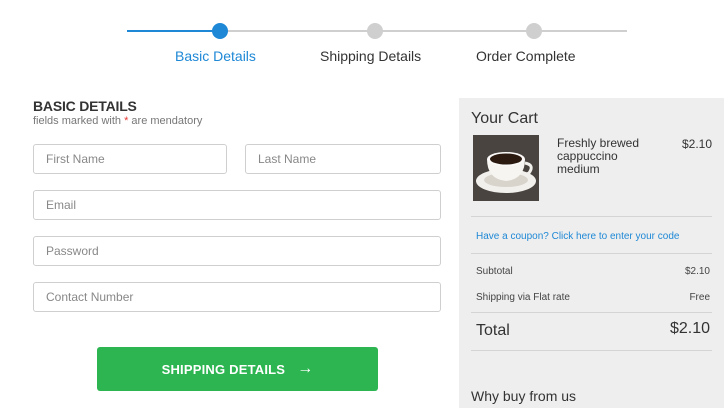 This screenshot has height=408, width=724. I want to click on cart-title: Your Cart, so click(504, 118).